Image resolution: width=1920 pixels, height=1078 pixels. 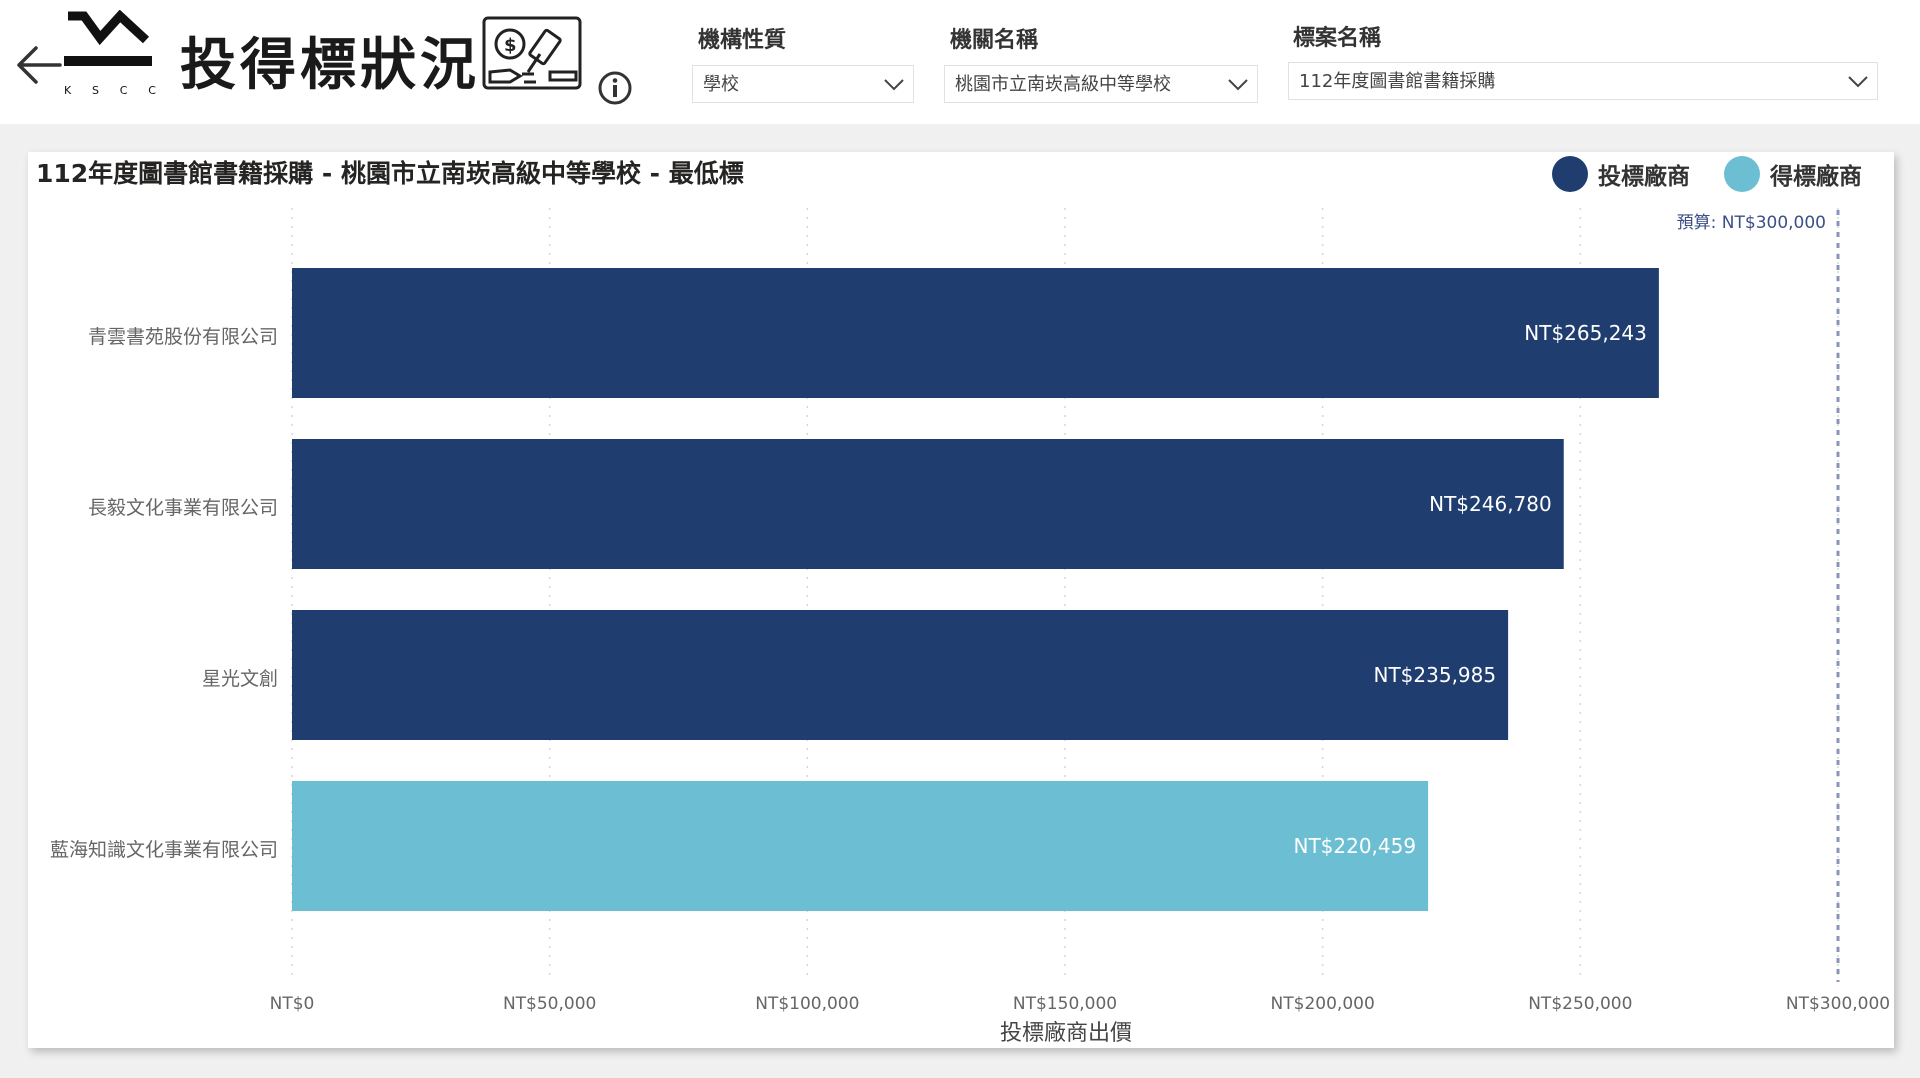 What do you see at coordinates (1585, 333) in the screenshot?
I see `bar-value-label: NT$265,243` at bounding box center [1585, 333].